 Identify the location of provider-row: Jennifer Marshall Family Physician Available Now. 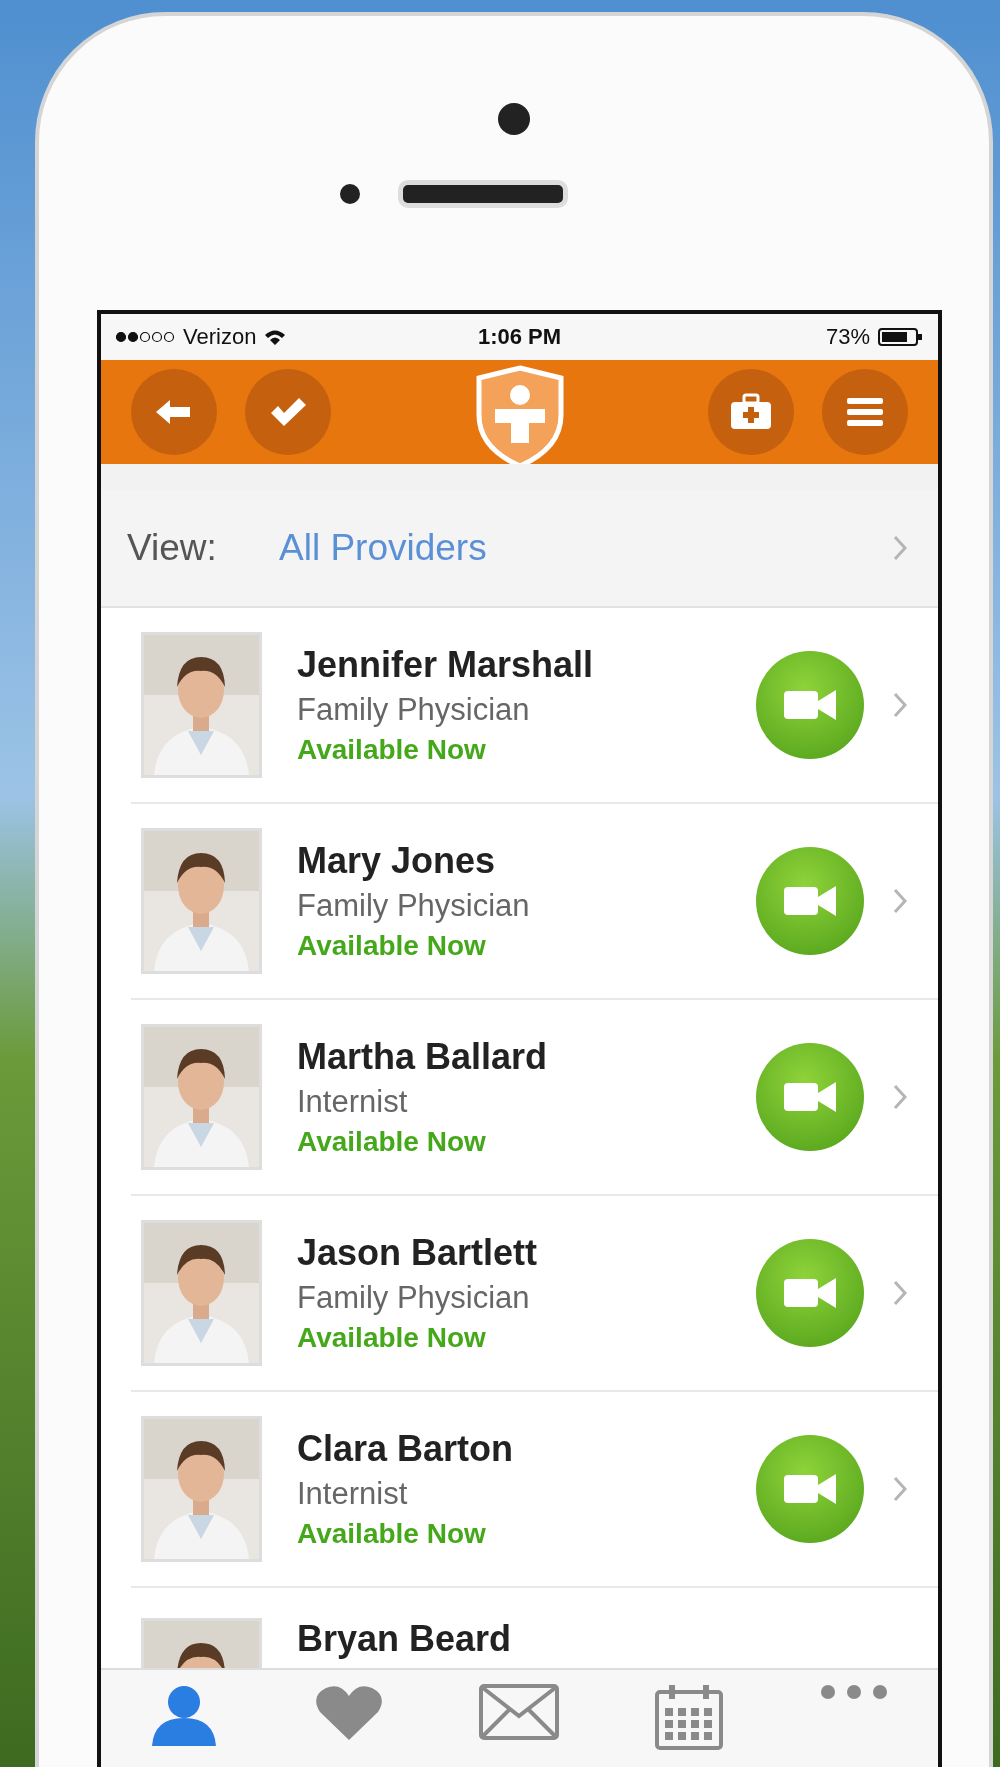
(534, 706).